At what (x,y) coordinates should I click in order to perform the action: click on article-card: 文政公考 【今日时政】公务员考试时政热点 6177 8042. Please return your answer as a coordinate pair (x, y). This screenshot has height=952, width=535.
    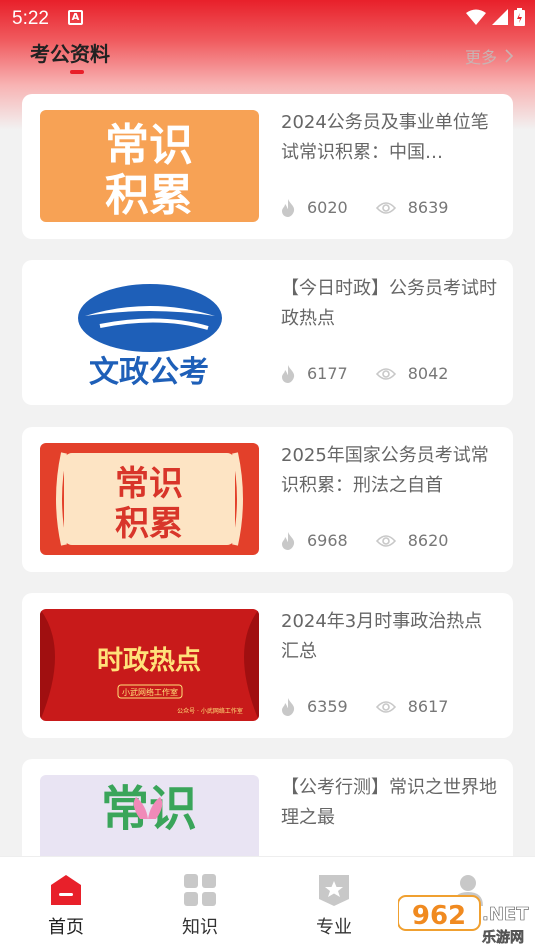
    Looking at the image, I should click on (267, 332).